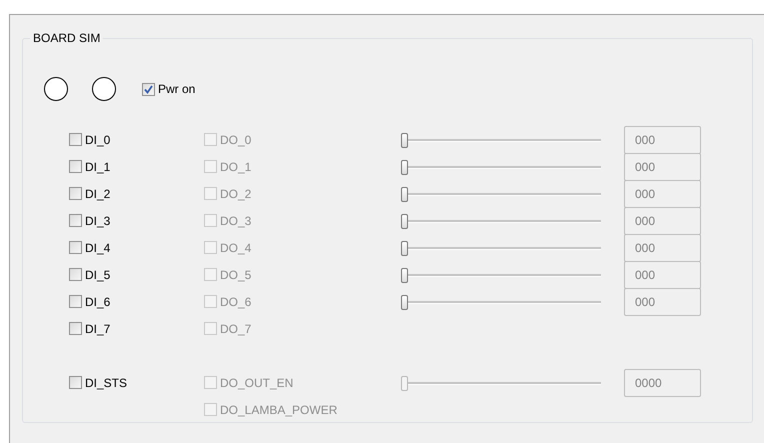 This screenshot has width=764, height=443. Describe the element at coordinates (98, 383) in the screenshot. I see `checkbox: DI_STS` at that location.